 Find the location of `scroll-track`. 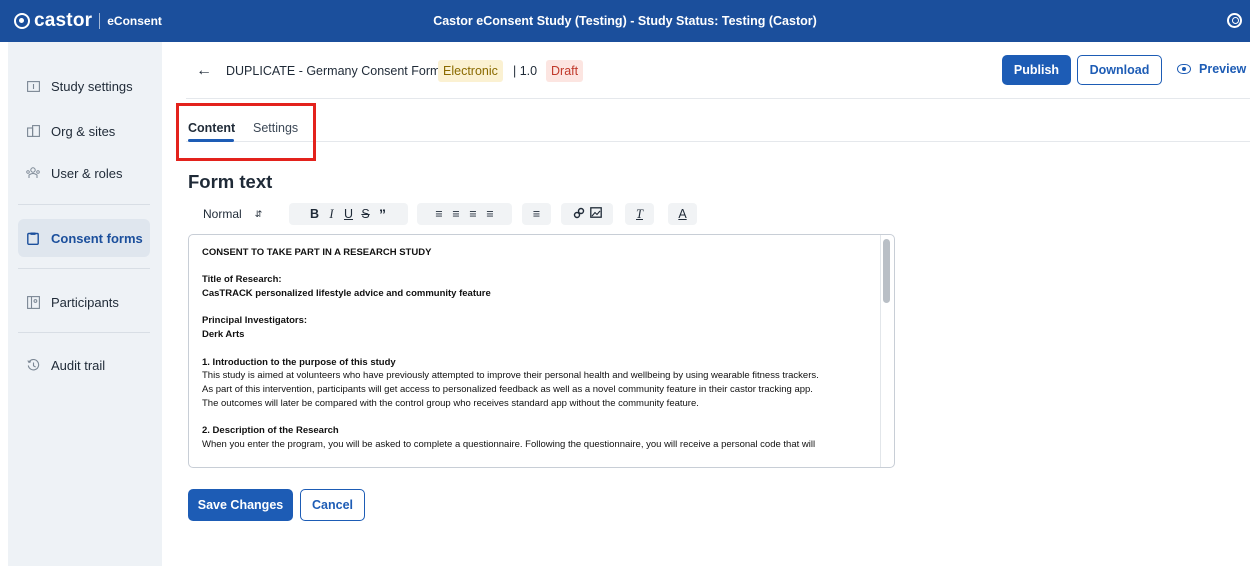

scroll-track is located at coordinates (880, 351).